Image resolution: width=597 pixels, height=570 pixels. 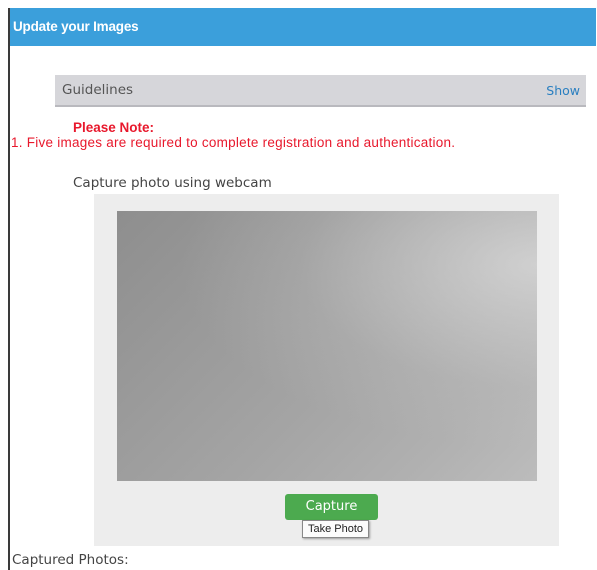 What do you see at coordinates (336, 529) in the screenshot?
I see `take-photo-tooltip: Take Photo` at bounding box center [336, 529].